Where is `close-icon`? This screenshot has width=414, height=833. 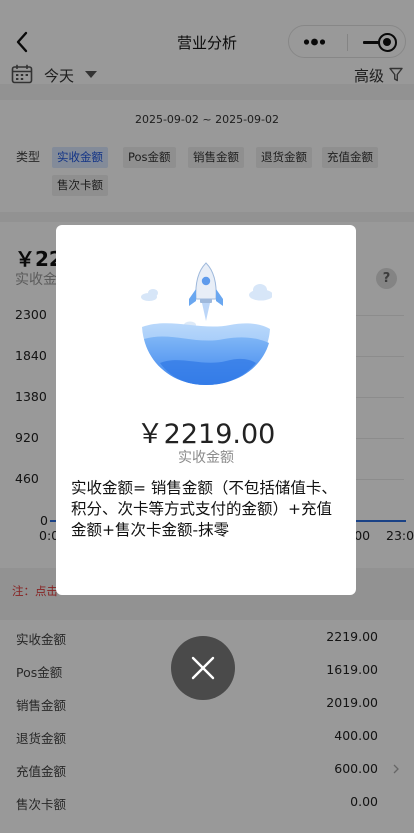
close-icon is located at coordinates (203, 668).